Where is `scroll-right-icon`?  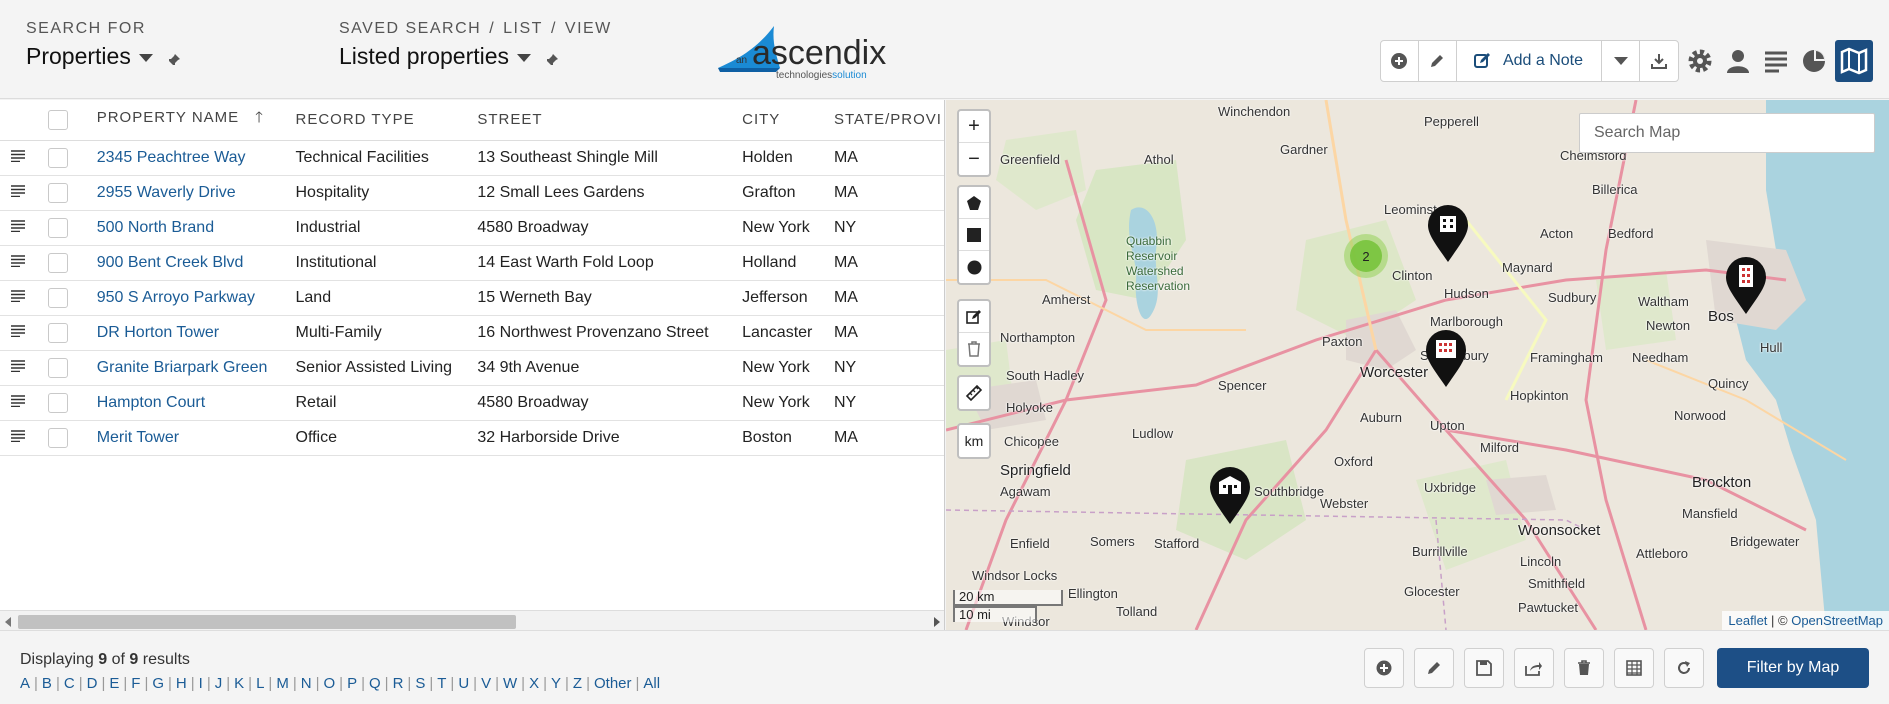 scroll-right-icon is located at coordinates (937, 622).